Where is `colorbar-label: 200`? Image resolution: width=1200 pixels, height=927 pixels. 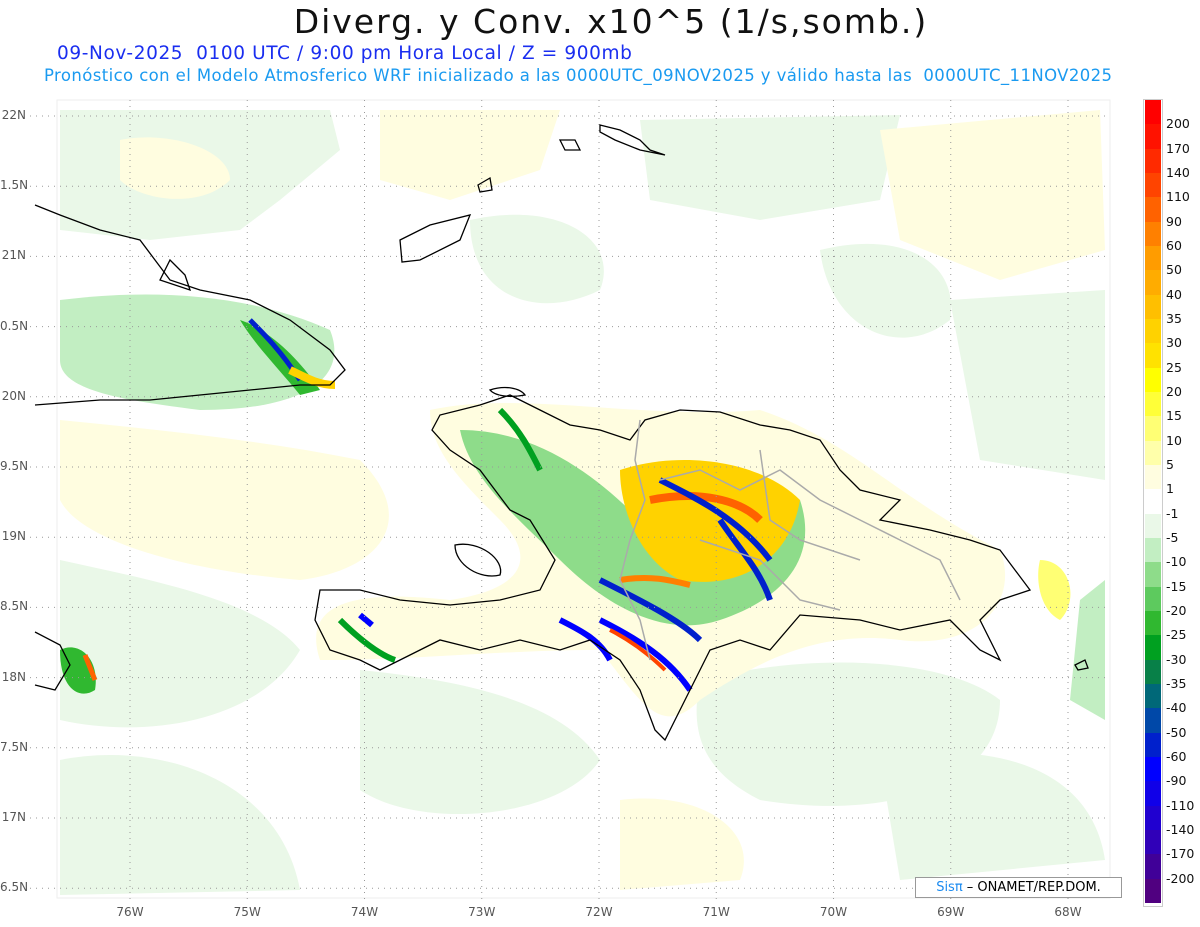
colorbar-label: 200 is located at coordinates (1178, 124).